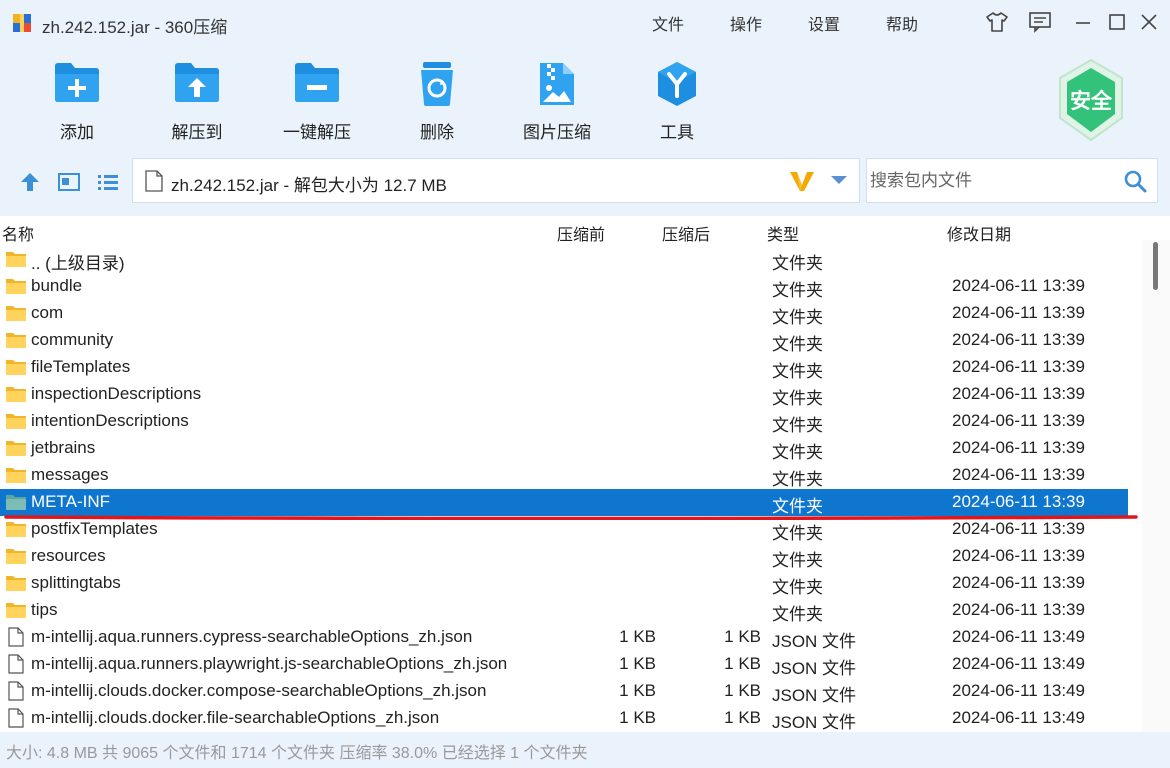  I want to click on add-button: 添加, so click(77, 100).